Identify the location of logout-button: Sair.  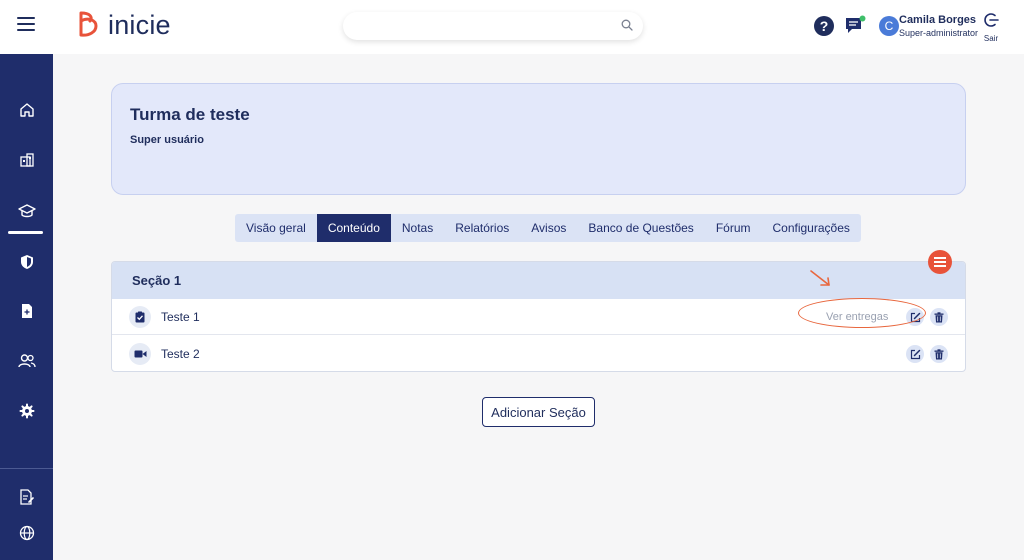
(991, 27).